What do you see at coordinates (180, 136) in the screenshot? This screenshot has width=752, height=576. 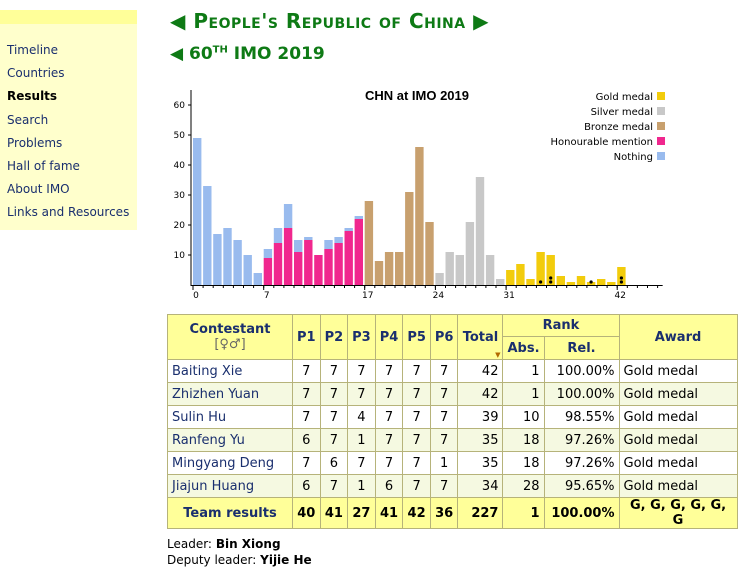 I see `y-tick-label: 50` at bounding box center [180, 136].